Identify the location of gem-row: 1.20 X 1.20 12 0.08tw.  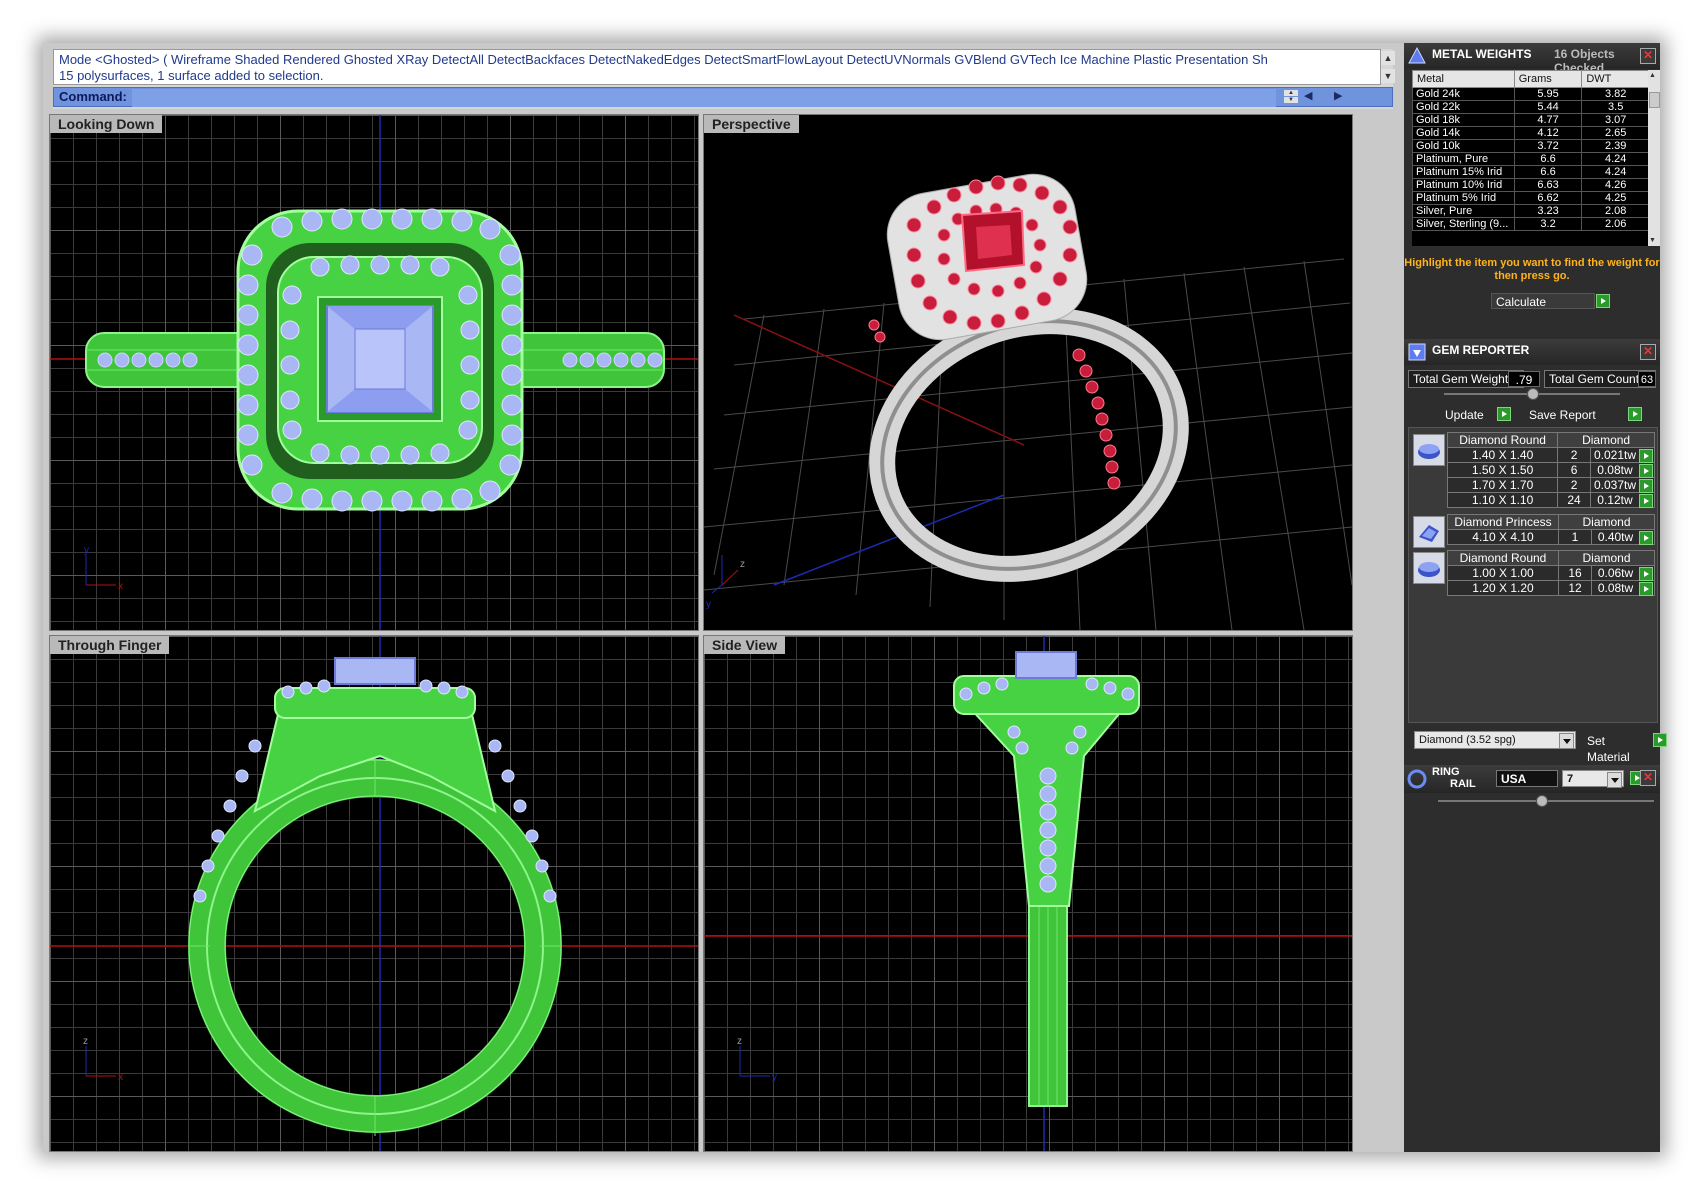
(1551, 588).